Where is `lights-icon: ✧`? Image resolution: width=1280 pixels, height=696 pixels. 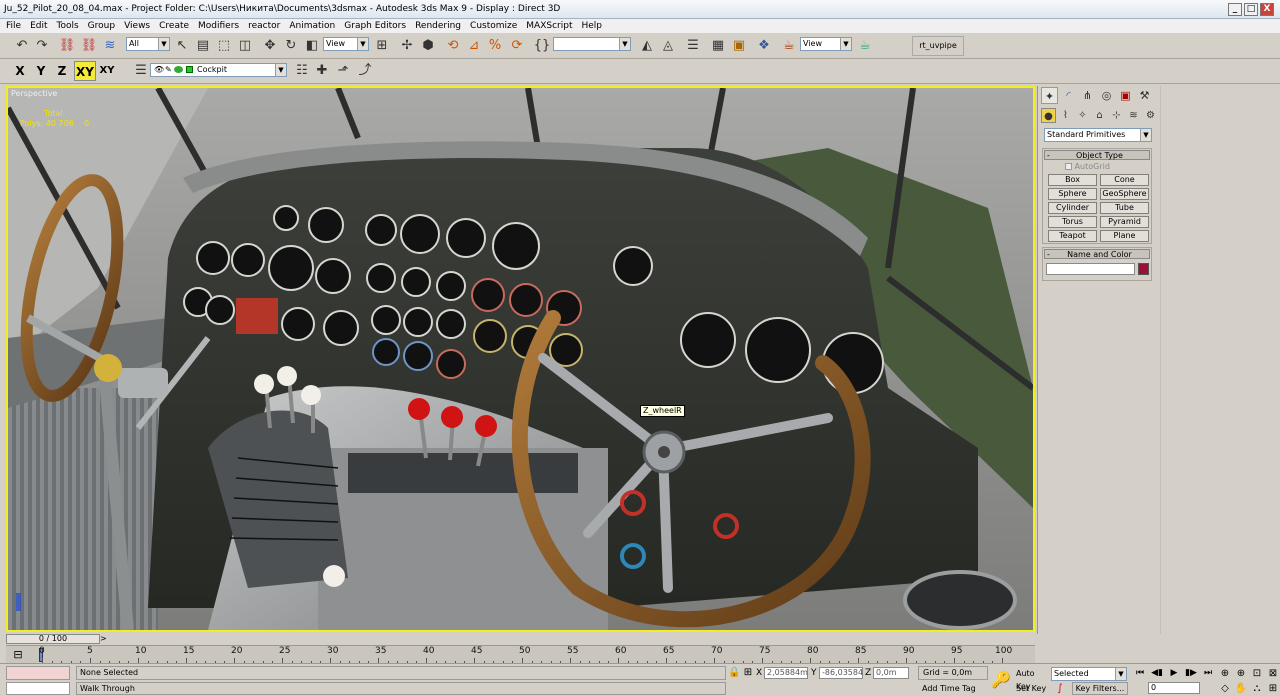 lights-icon: ✧ is located at coordinates (1082, 115).